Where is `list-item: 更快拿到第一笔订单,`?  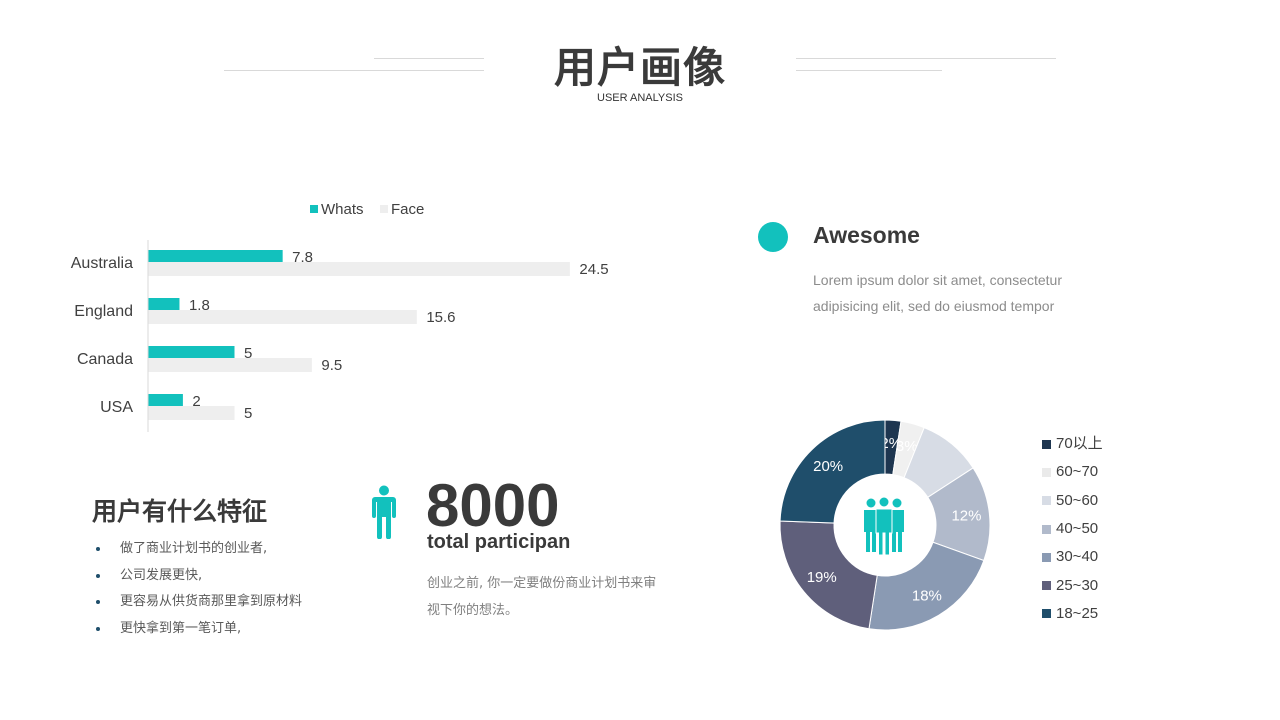 list-item: 更快拿到第一笔订单, is located at coordinates (199, 629).